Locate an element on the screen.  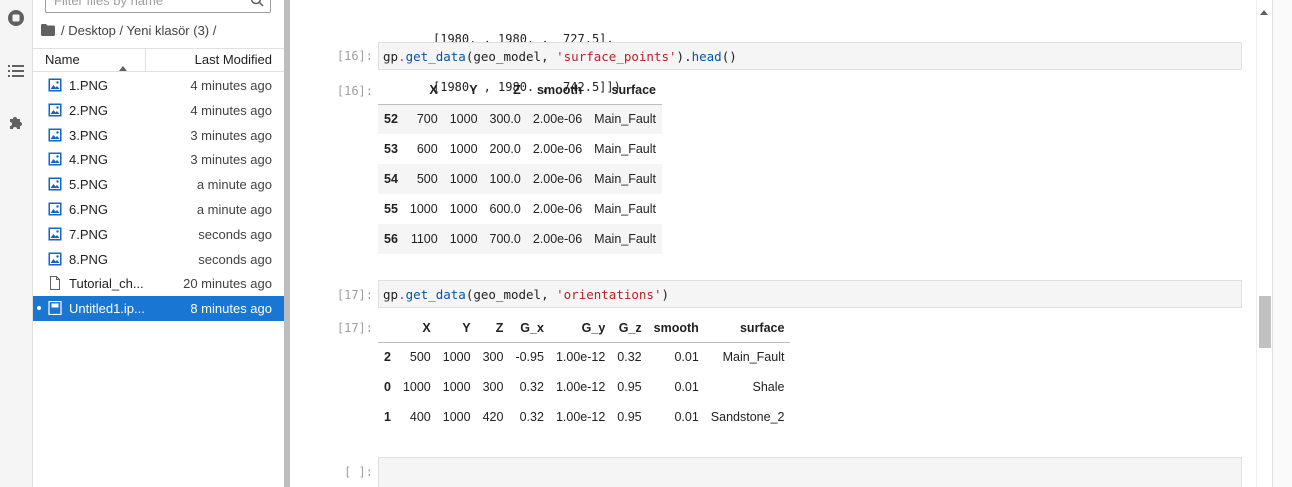
file-filter-input is located at coordinates (141, 6).